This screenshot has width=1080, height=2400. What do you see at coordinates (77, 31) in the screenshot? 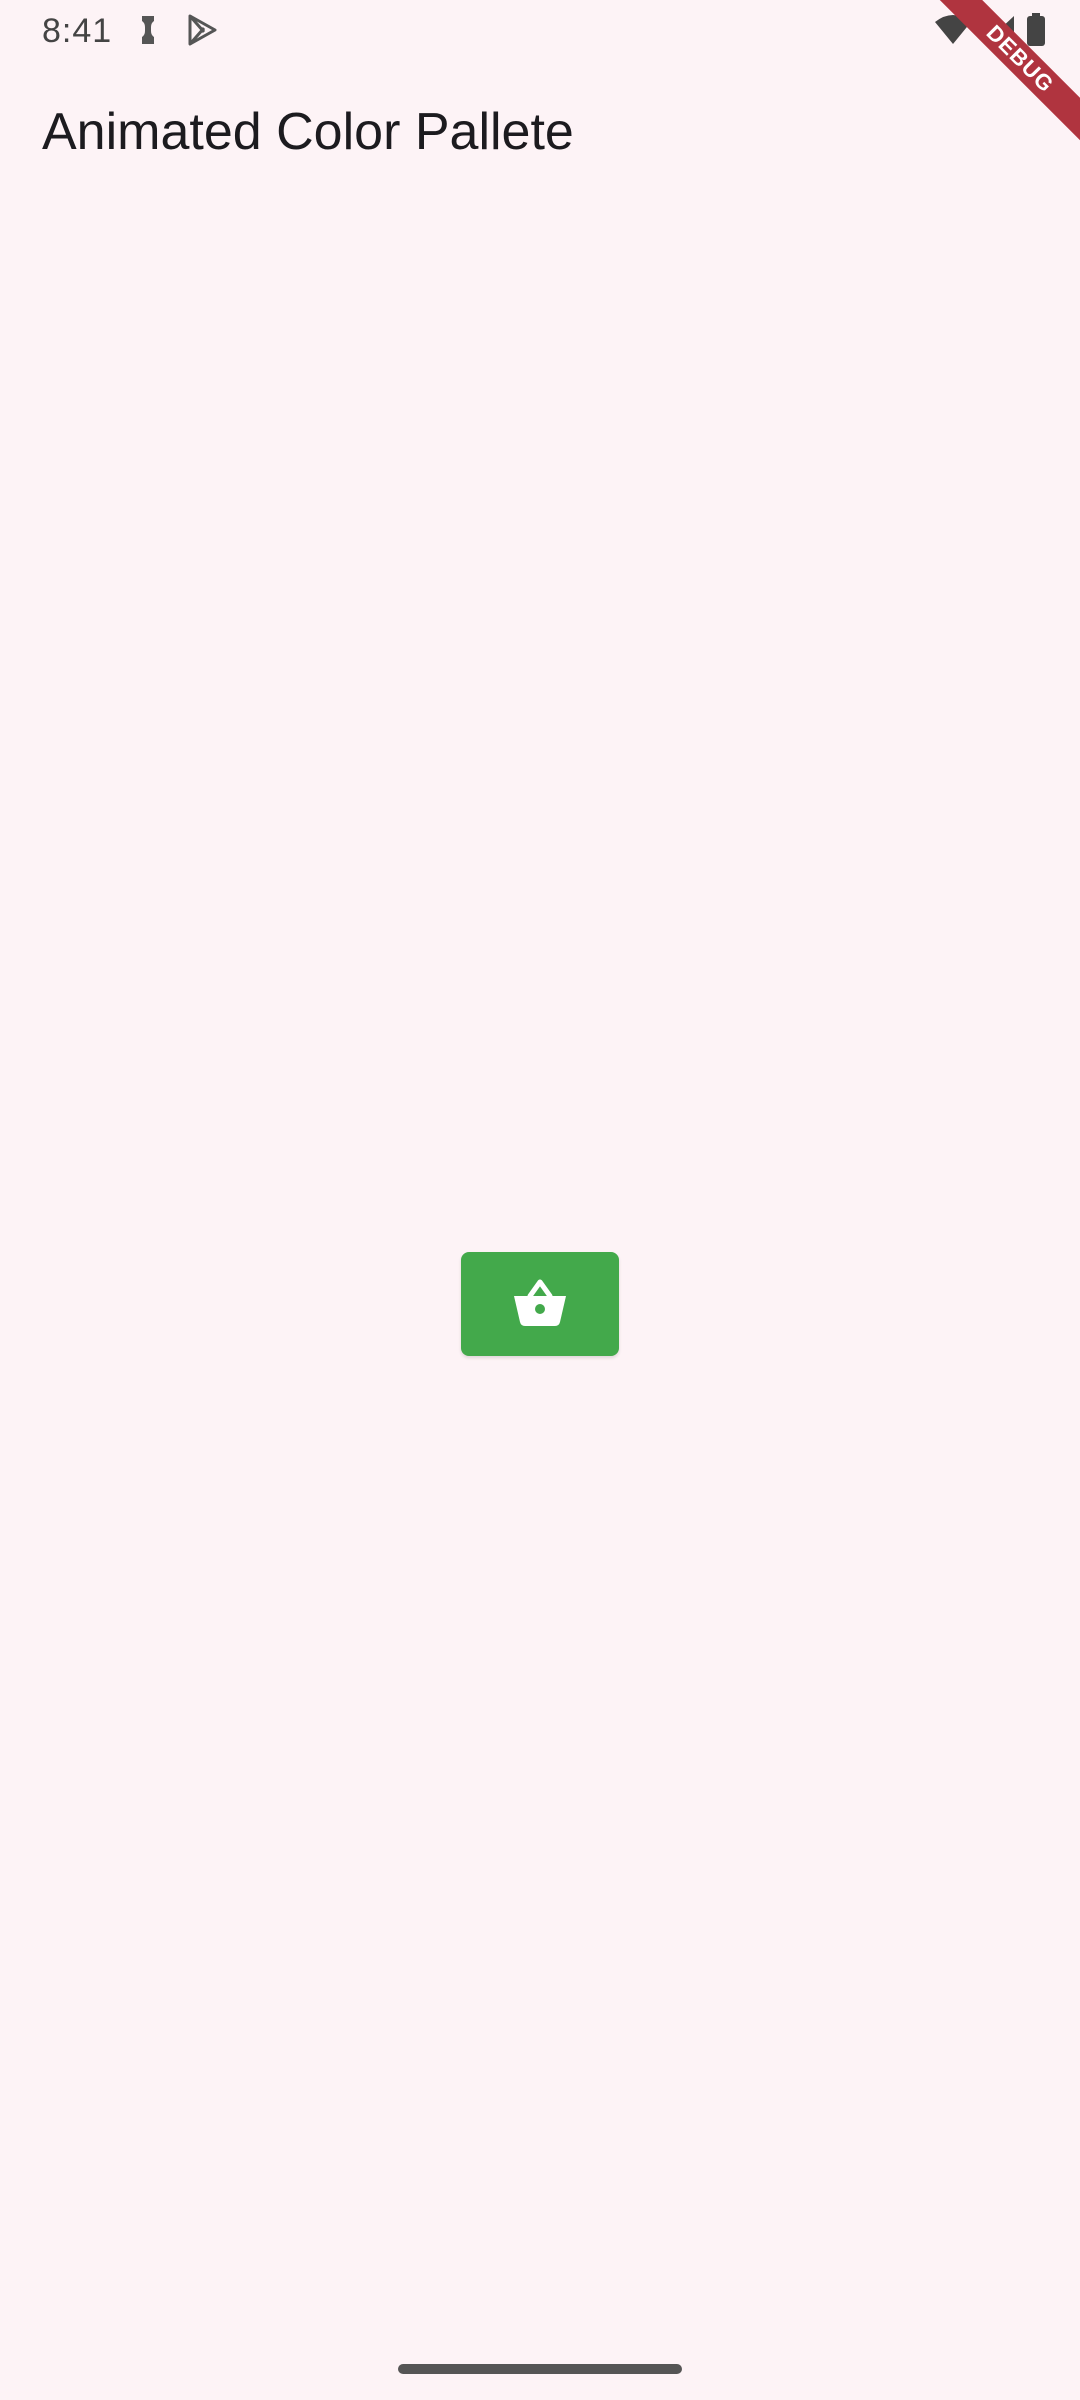
I see `status-time: 8:41` at bounding box center [77, 31].